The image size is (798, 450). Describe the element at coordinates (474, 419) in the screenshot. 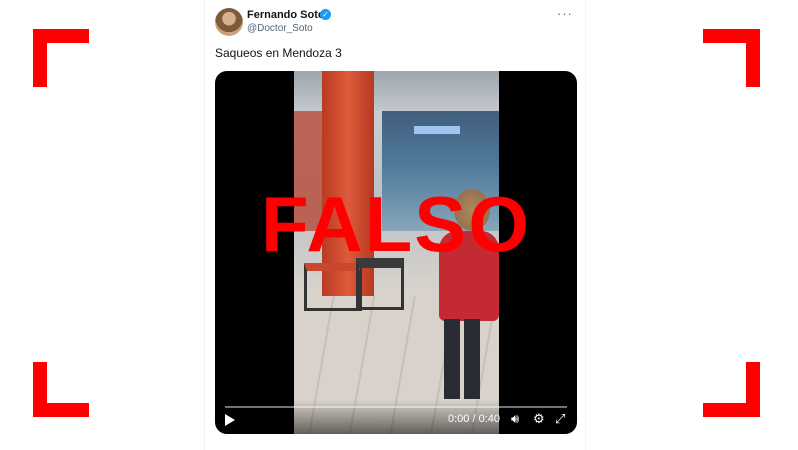

I see `video-time: 0:00 / 0:40` at that location.